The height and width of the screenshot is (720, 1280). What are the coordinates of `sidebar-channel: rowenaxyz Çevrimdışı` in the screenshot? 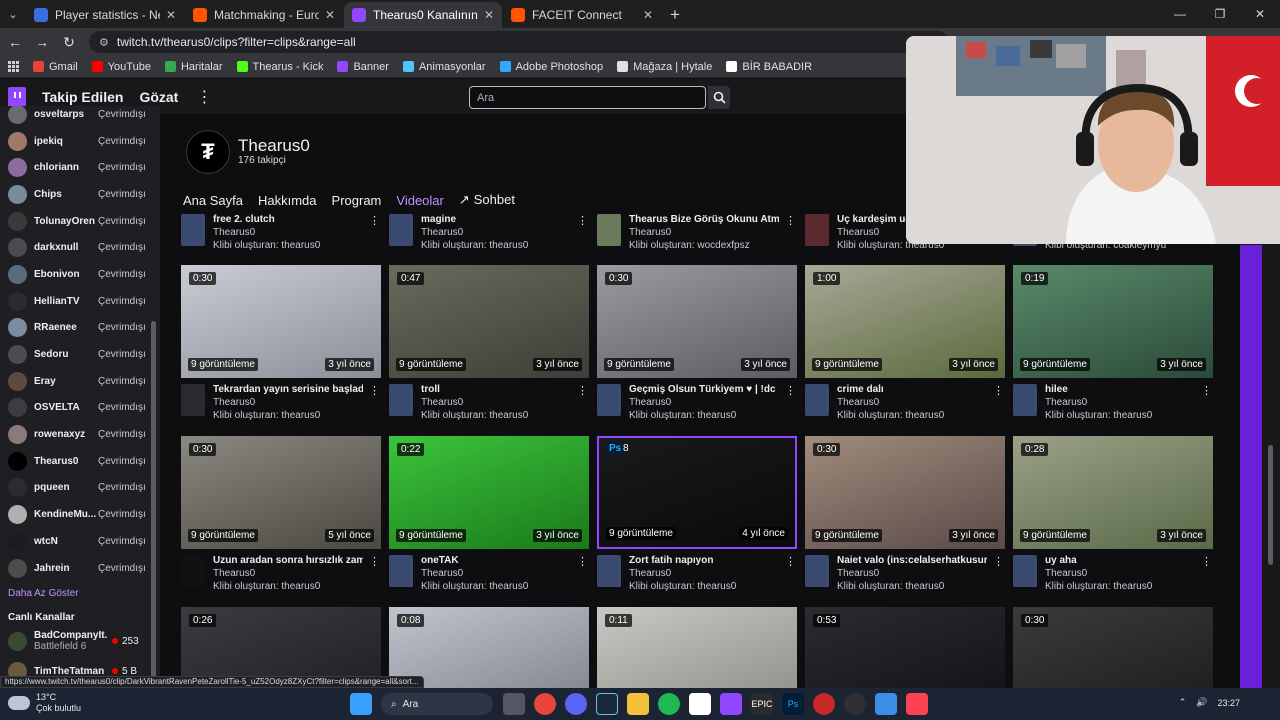 It's located at (80, 434).